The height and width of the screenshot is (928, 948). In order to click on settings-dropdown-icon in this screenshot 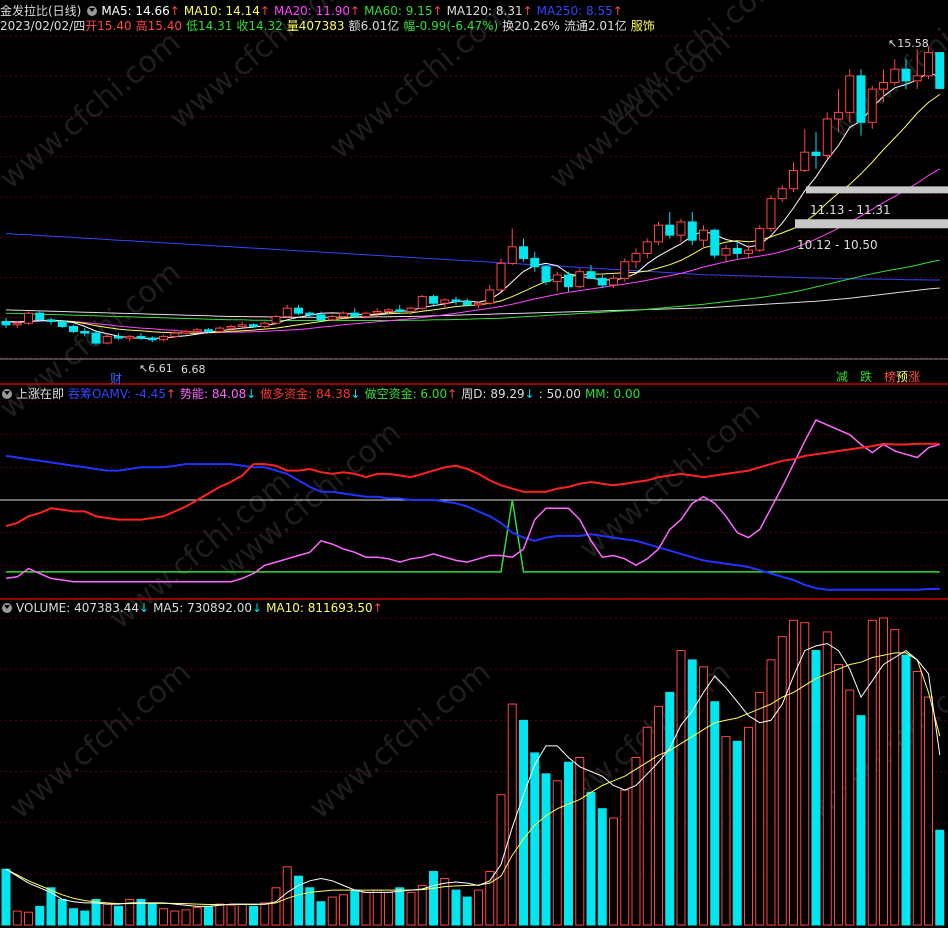, I will do `click(92, 11)`.